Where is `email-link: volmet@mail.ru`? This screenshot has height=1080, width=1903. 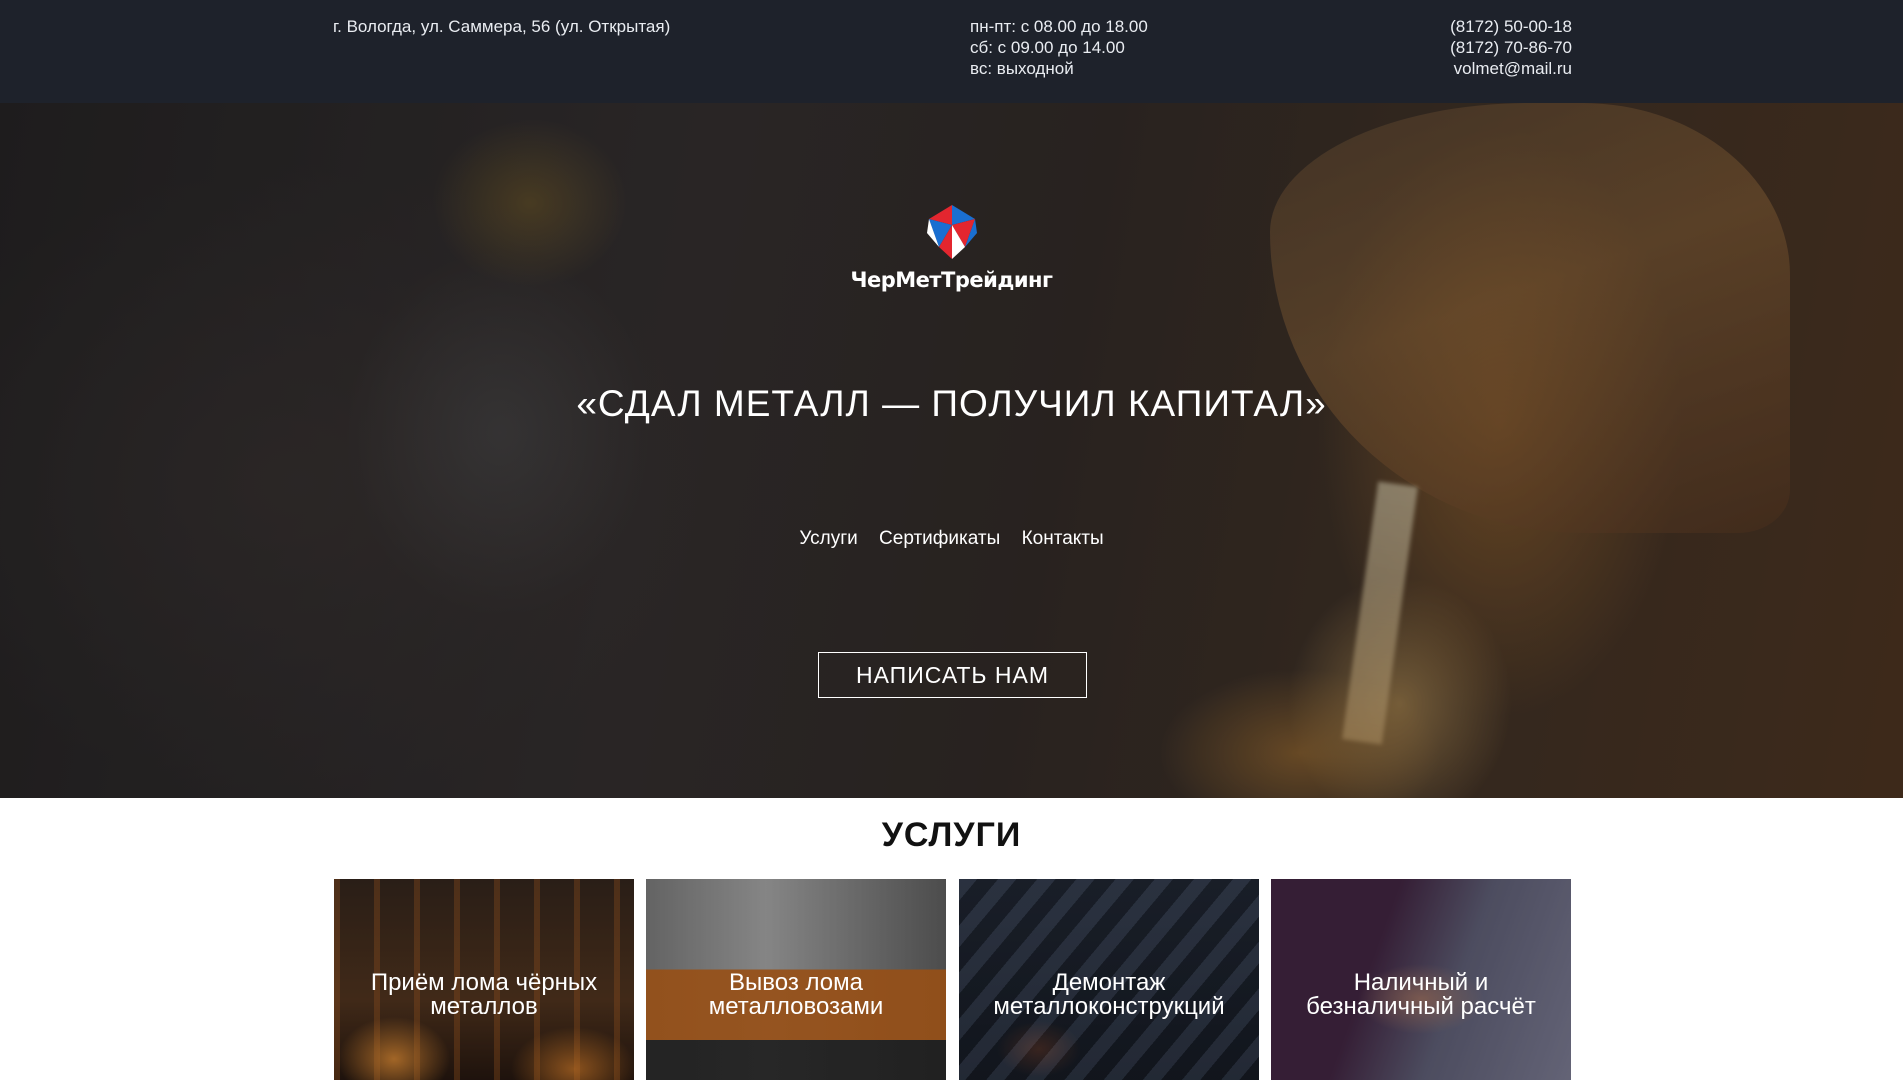
email-link: volmet@mail.ru is located at coordinates (1511, 68).